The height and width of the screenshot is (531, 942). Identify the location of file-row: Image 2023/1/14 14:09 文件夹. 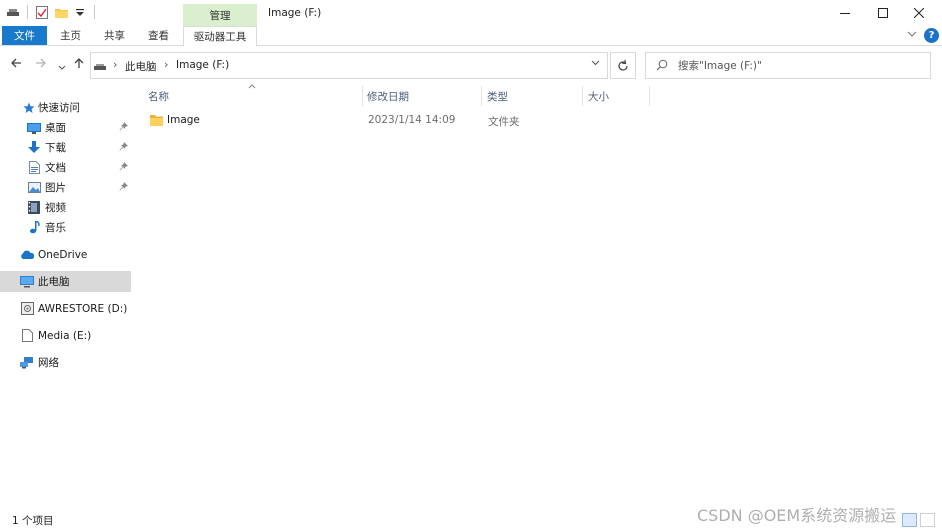
(400, 121).